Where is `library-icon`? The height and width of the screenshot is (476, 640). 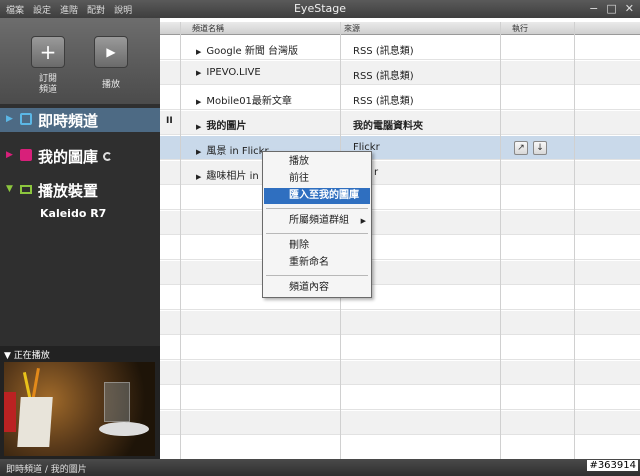 library-icon is located at coordinates (26, 155).